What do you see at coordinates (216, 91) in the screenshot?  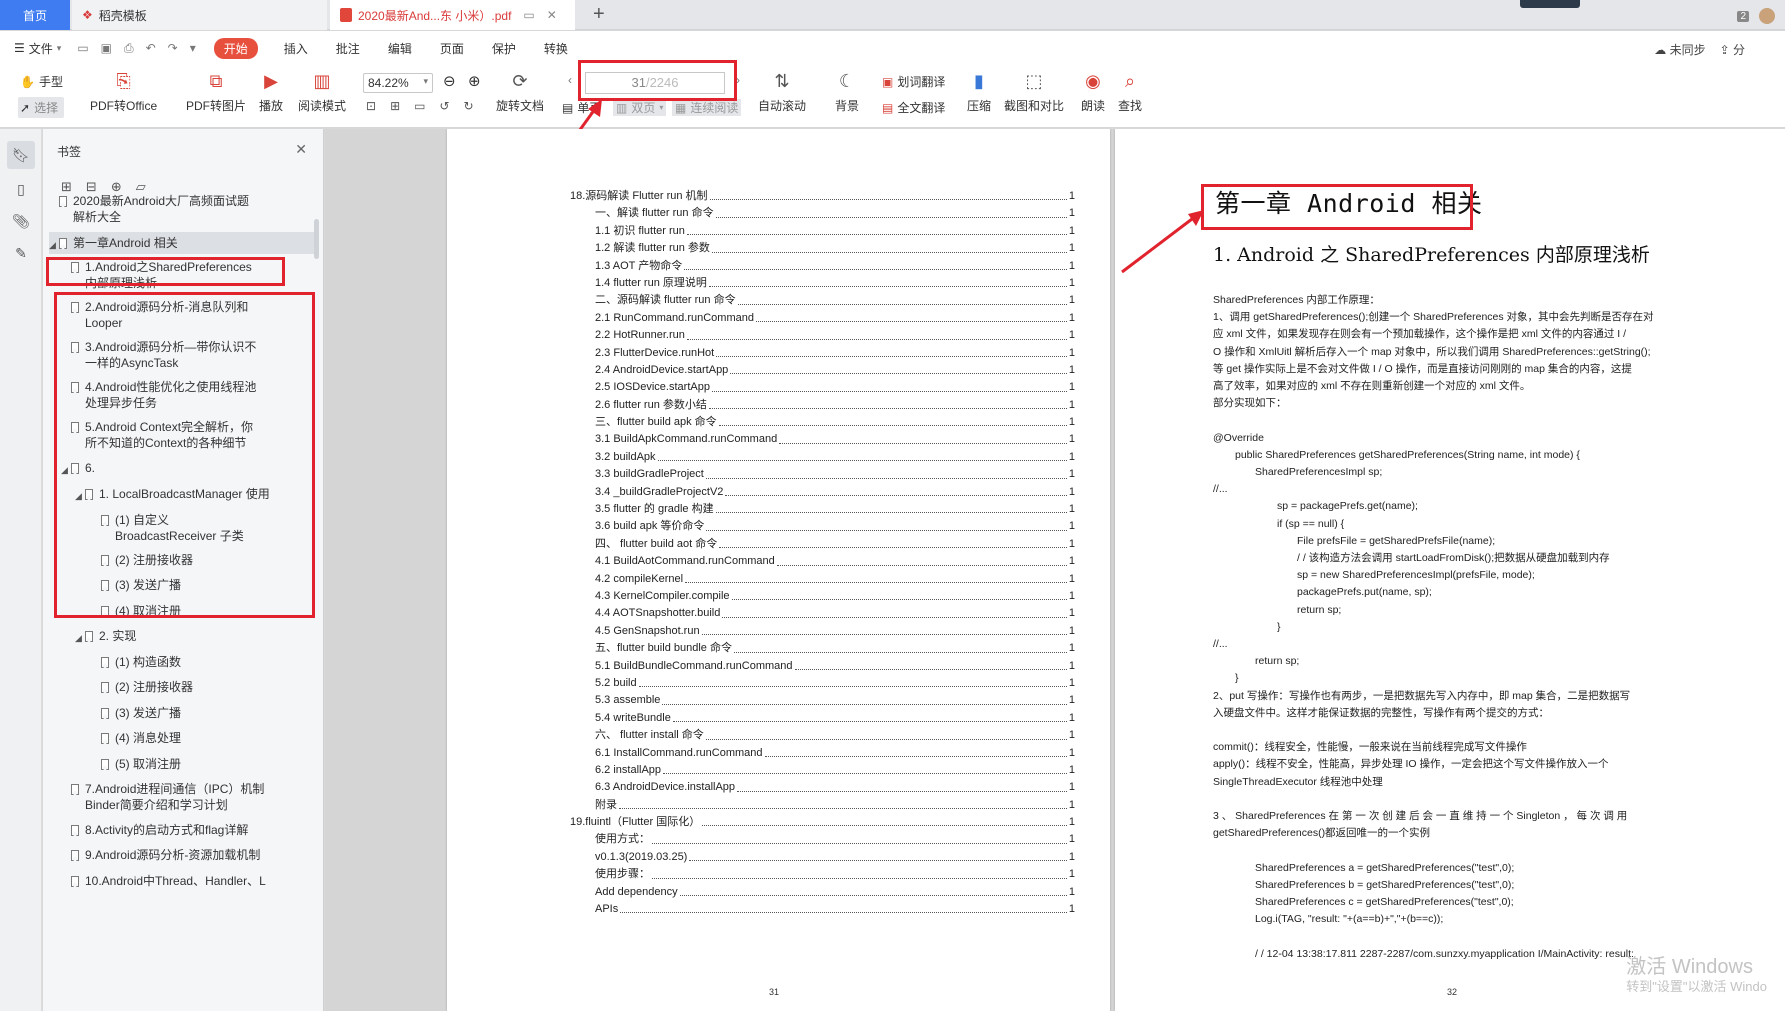 I see `pdf-to-image-button: ⧉ PDF转图片` at bounding box center [216, 91].